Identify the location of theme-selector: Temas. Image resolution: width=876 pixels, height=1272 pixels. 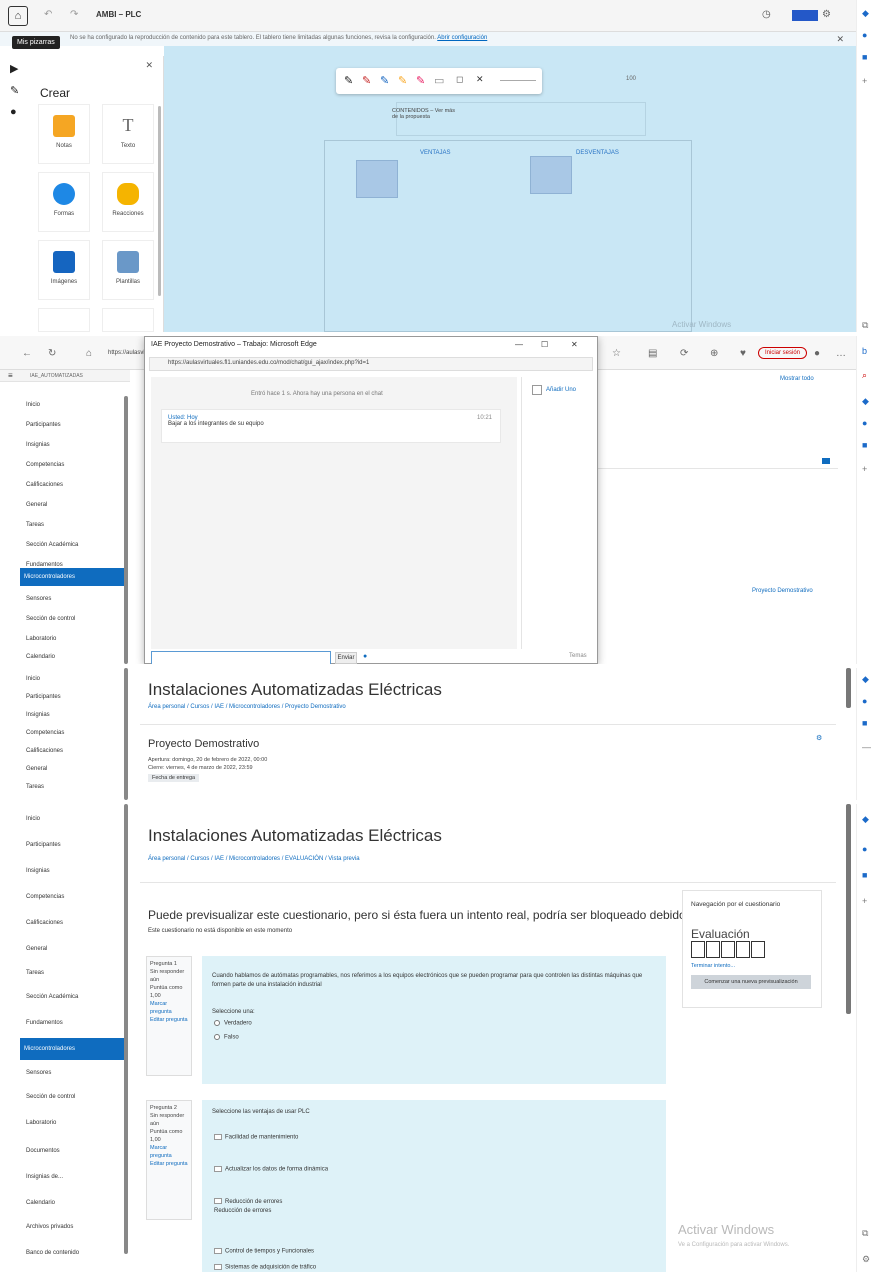
(578, 656).